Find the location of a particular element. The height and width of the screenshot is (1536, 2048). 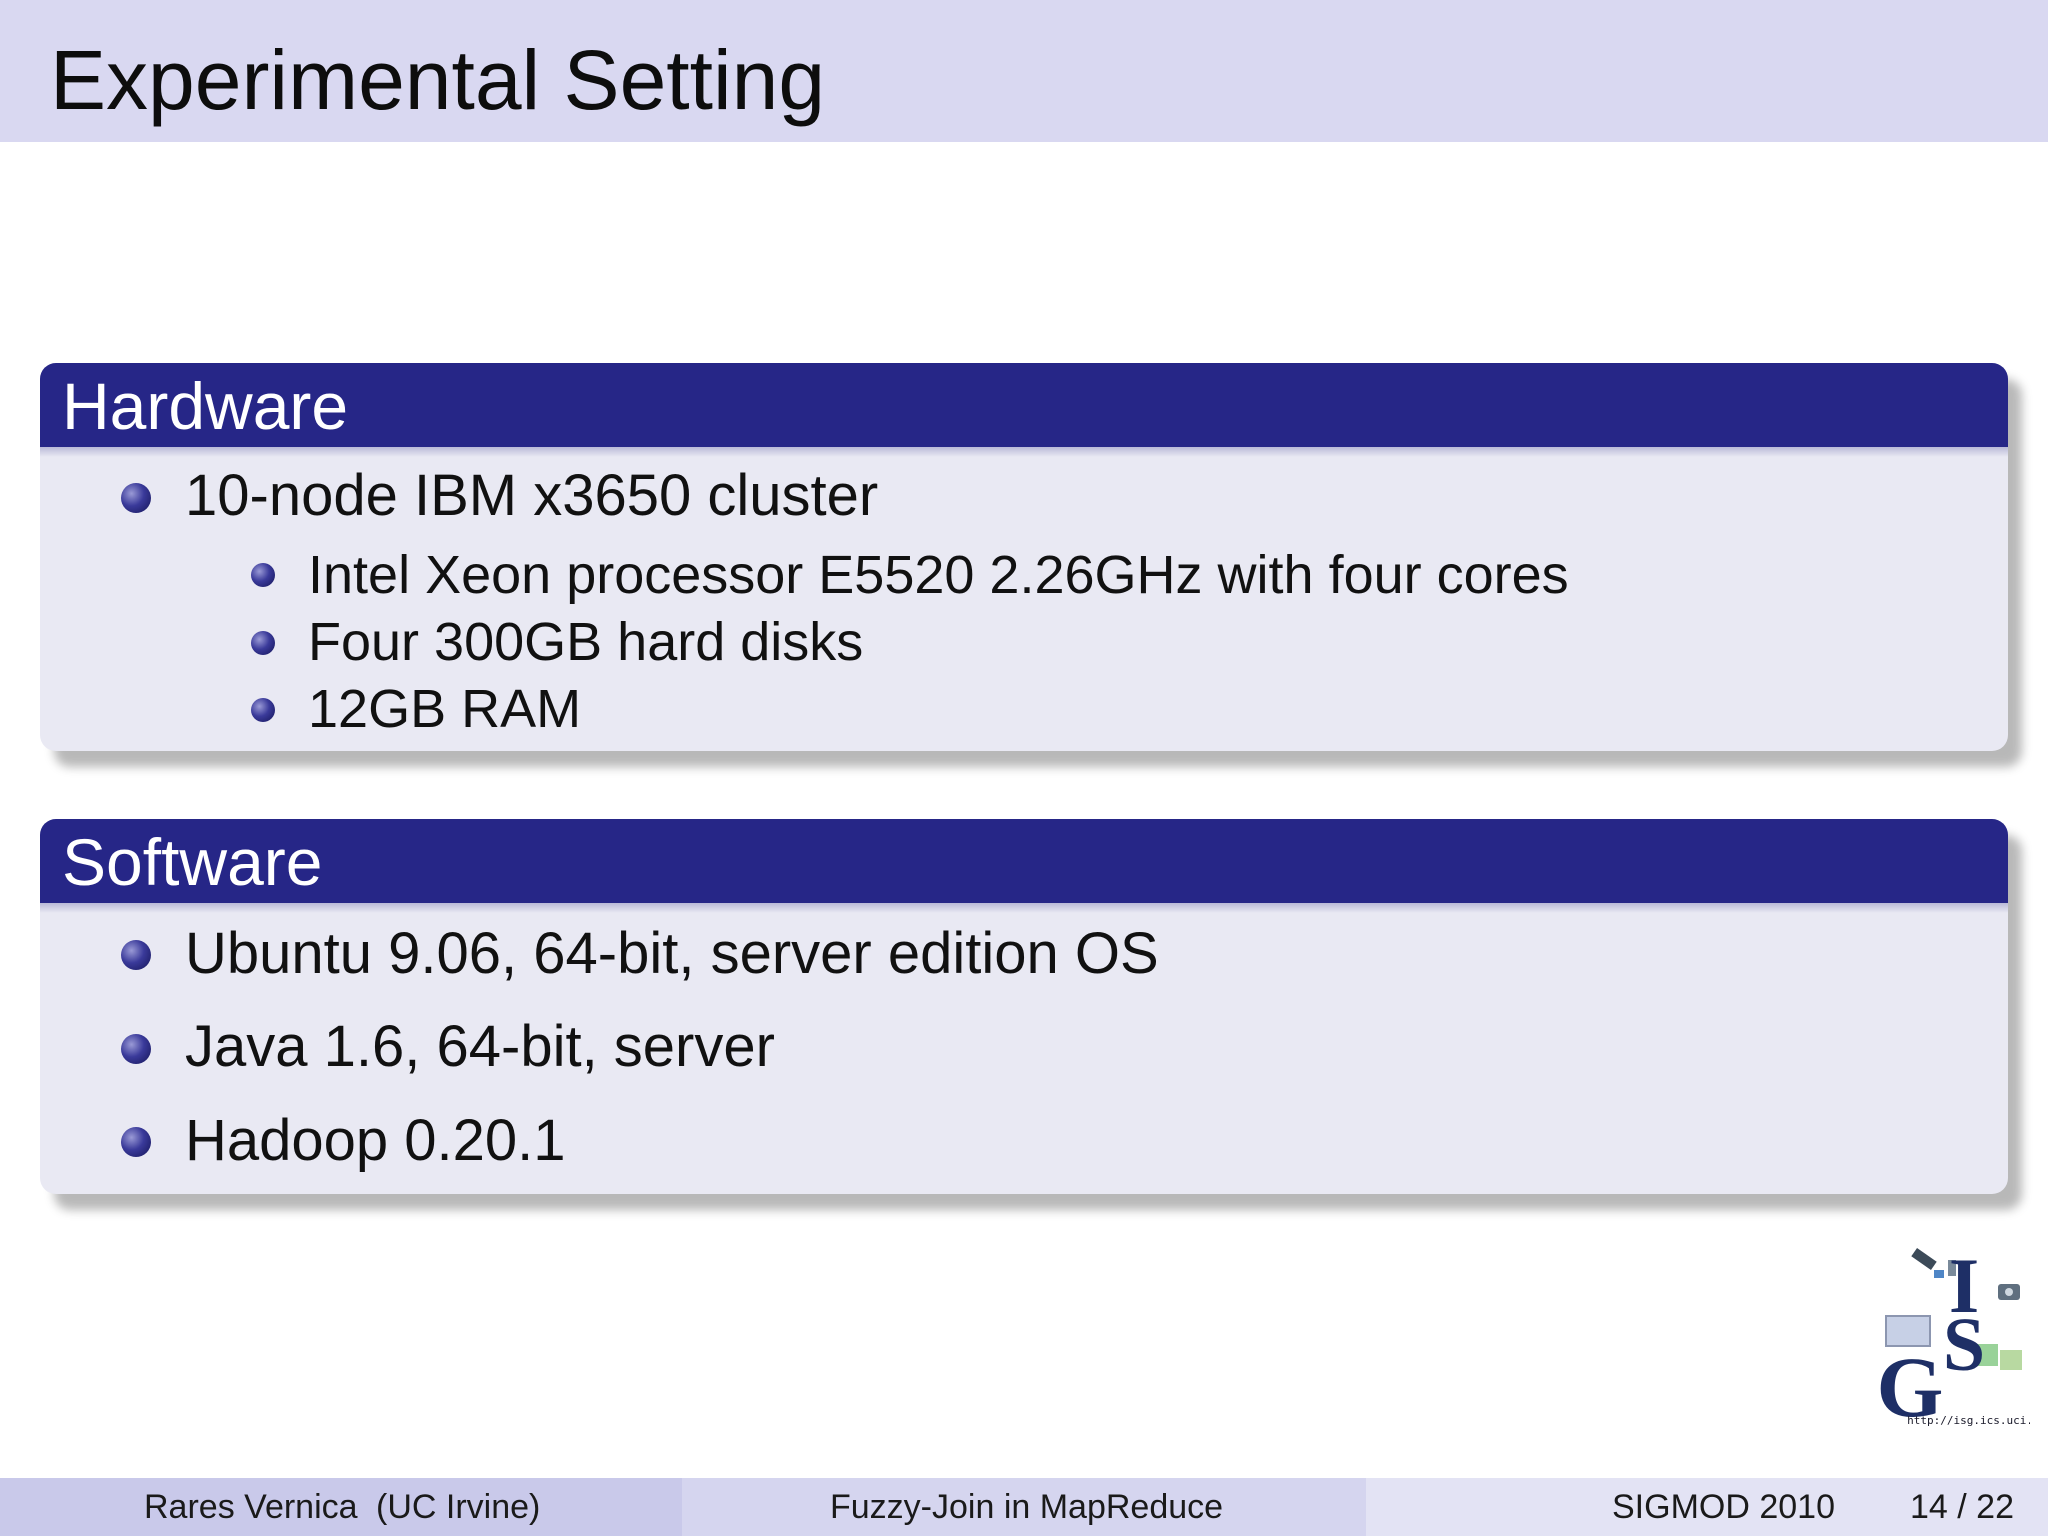

footer-author-section: Rares Vernica (UC Irvine) is located at coordinates (341, 1507).